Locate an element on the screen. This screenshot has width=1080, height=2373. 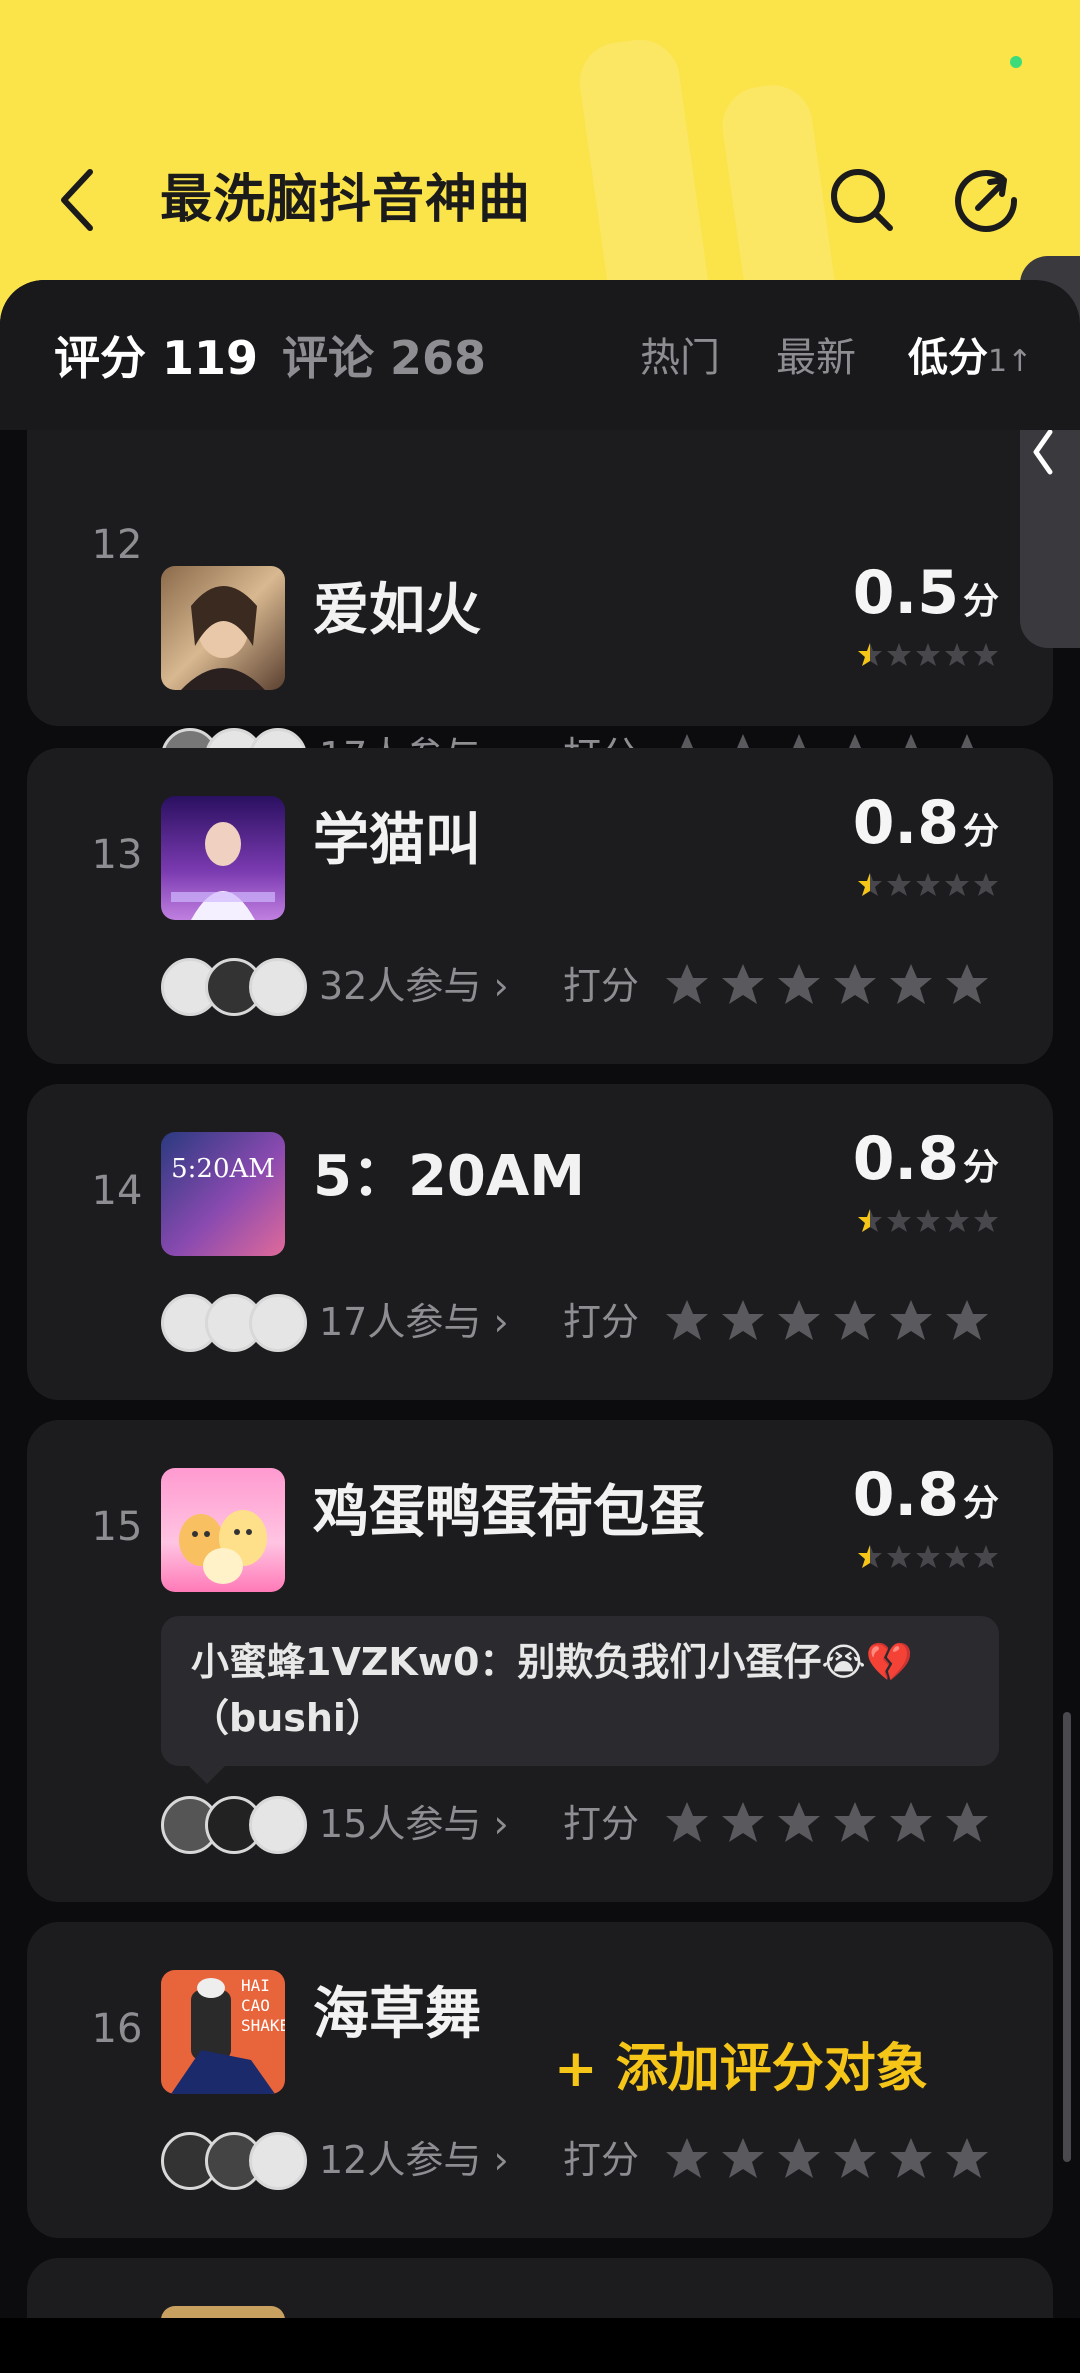
search-icon is located at coordinates (862, 200).